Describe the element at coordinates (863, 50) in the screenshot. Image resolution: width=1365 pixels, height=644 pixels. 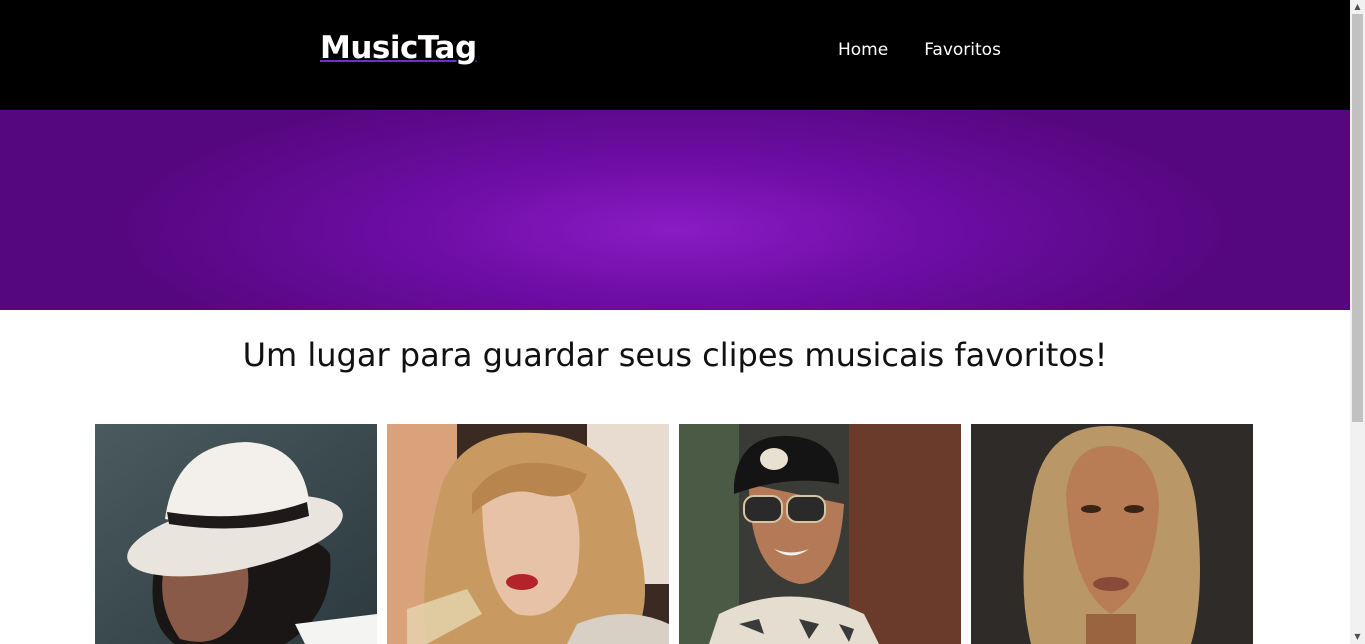
I see `nav-home: Home` at that location.